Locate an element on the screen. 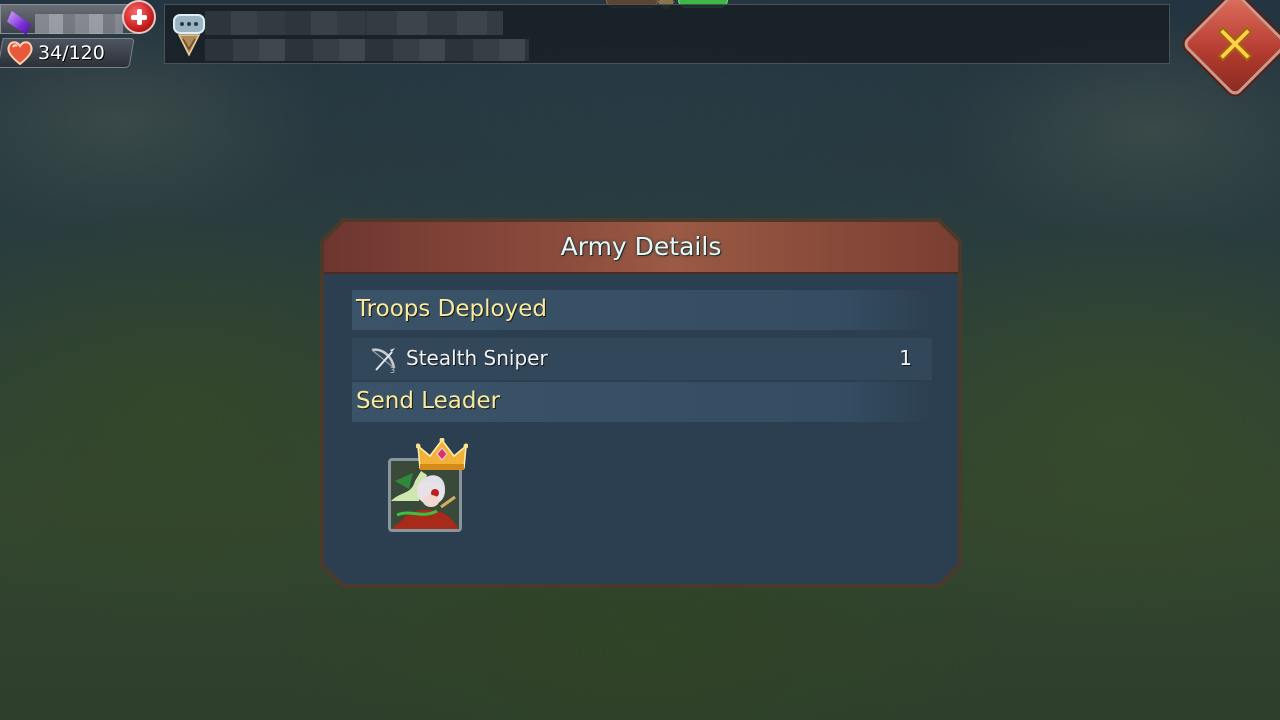  close-x-icon is located at coordinates (1235, 44).